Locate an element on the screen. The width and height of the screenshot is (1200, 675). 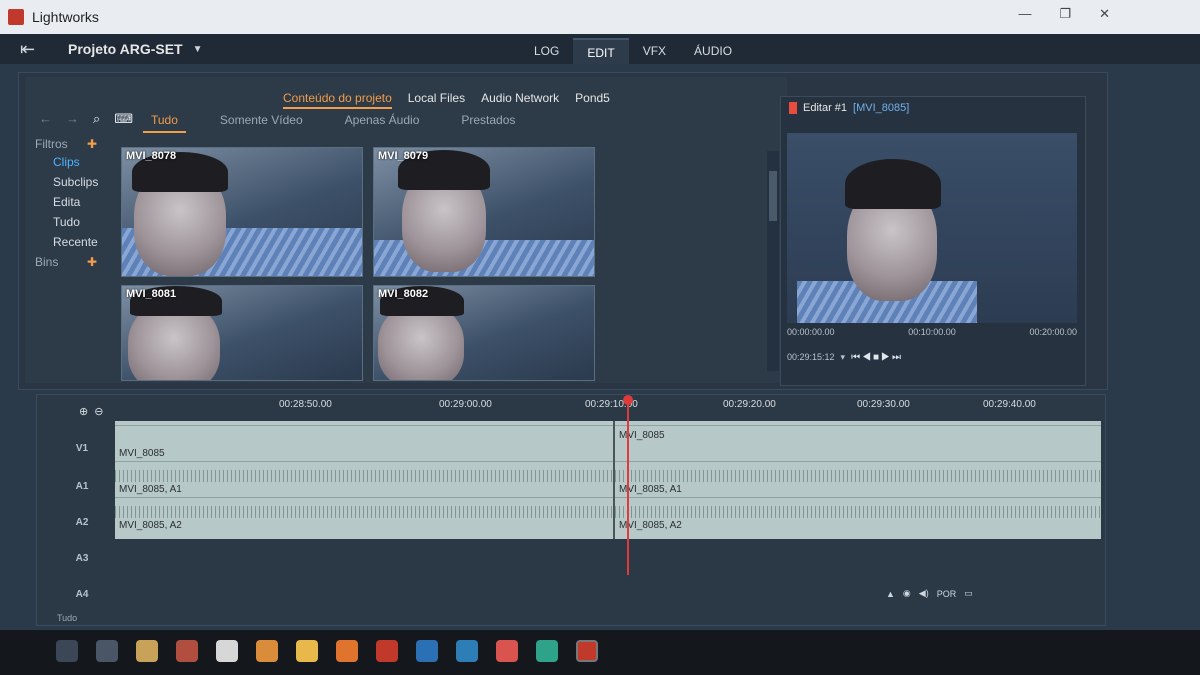
calendar-icon is located at coordinates (187, 651).